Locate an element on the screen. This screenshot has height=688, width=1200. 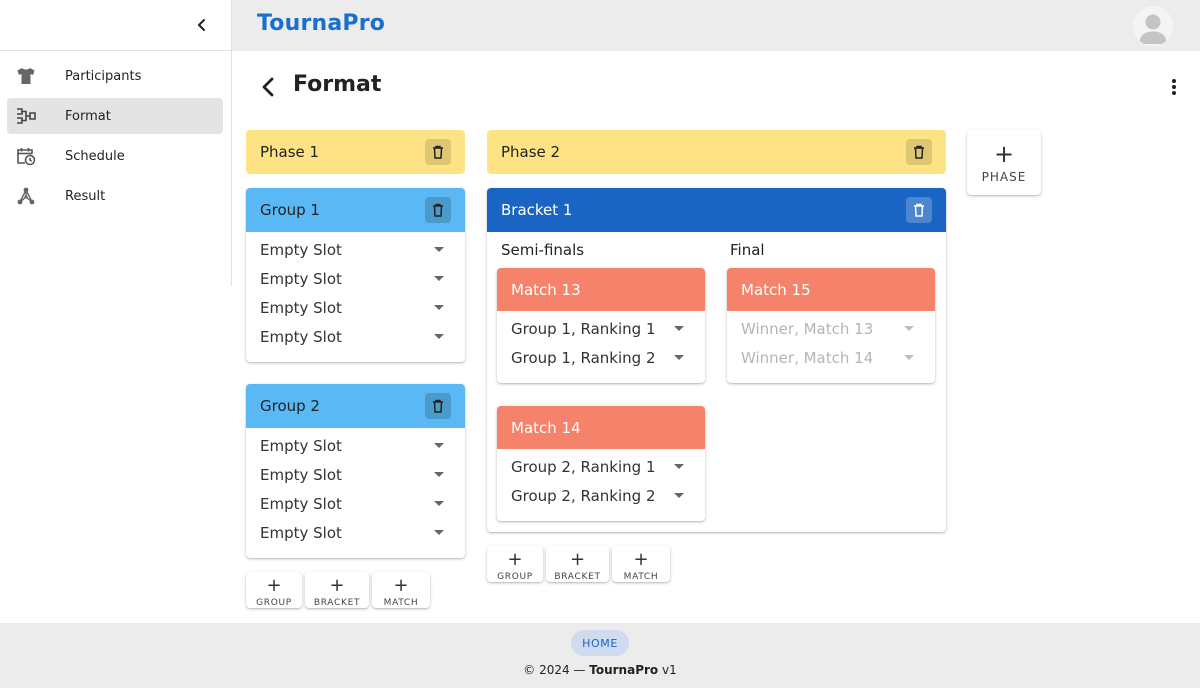
avatar is located at coordinates (1153, 26).